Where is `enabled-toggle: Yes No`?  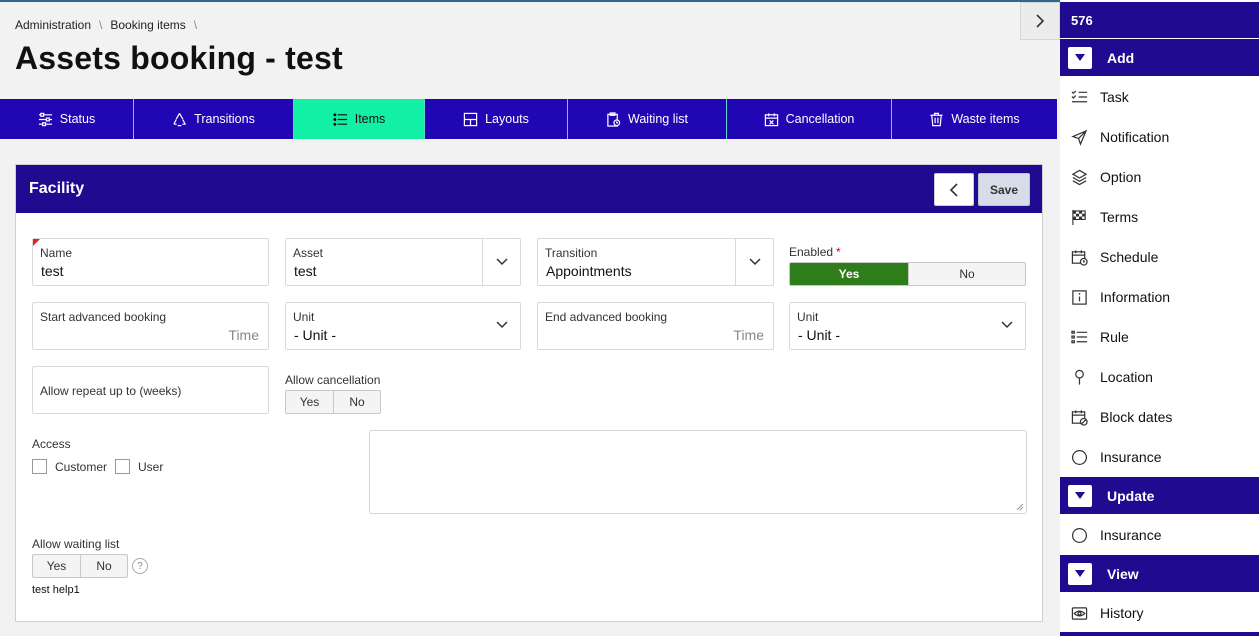
enabled-toggle: Yes No is located at coordinates (907, 274).